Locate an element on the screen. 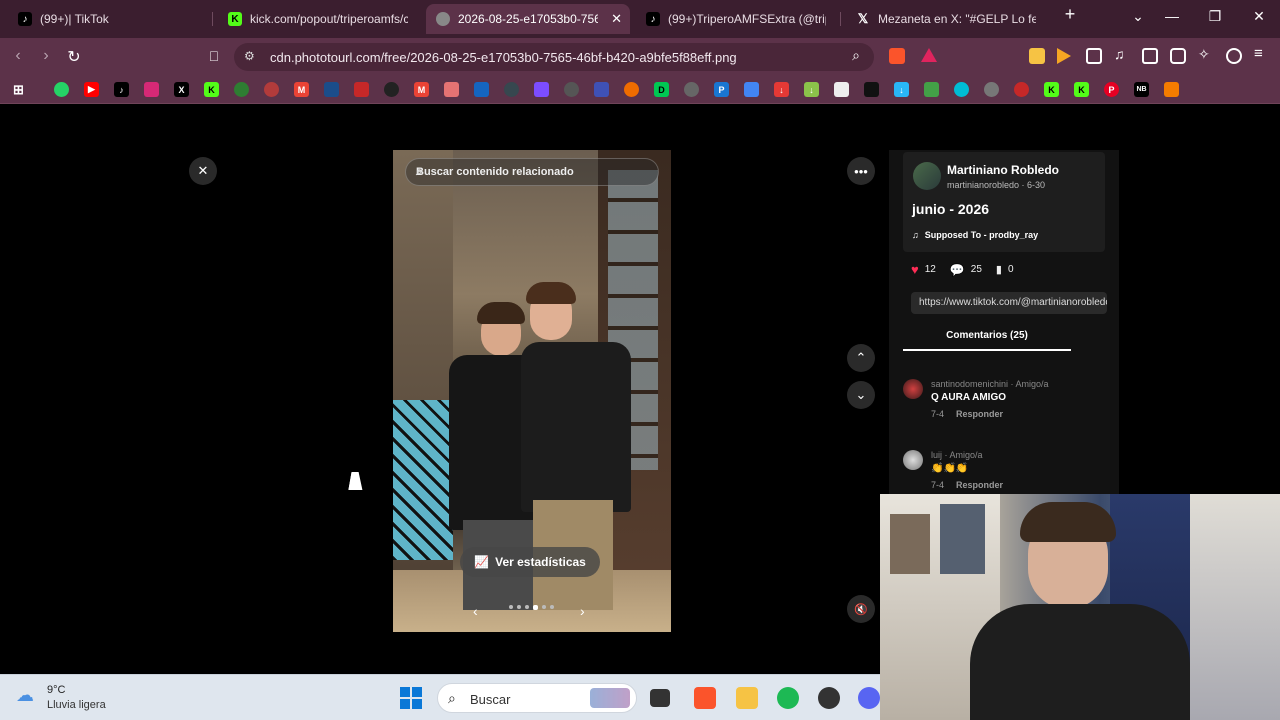 The image size is (1280, 720). tab-x: 𝕏 Mezaneta en X: "#GELP Lo feliz q is located at coordinates (946, 19).